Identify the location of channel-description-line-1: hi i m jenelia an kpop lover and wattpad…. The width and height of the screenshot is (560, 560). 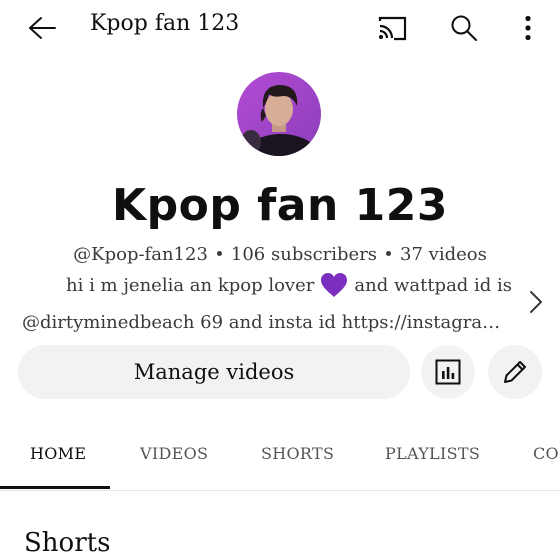
(289, 285).